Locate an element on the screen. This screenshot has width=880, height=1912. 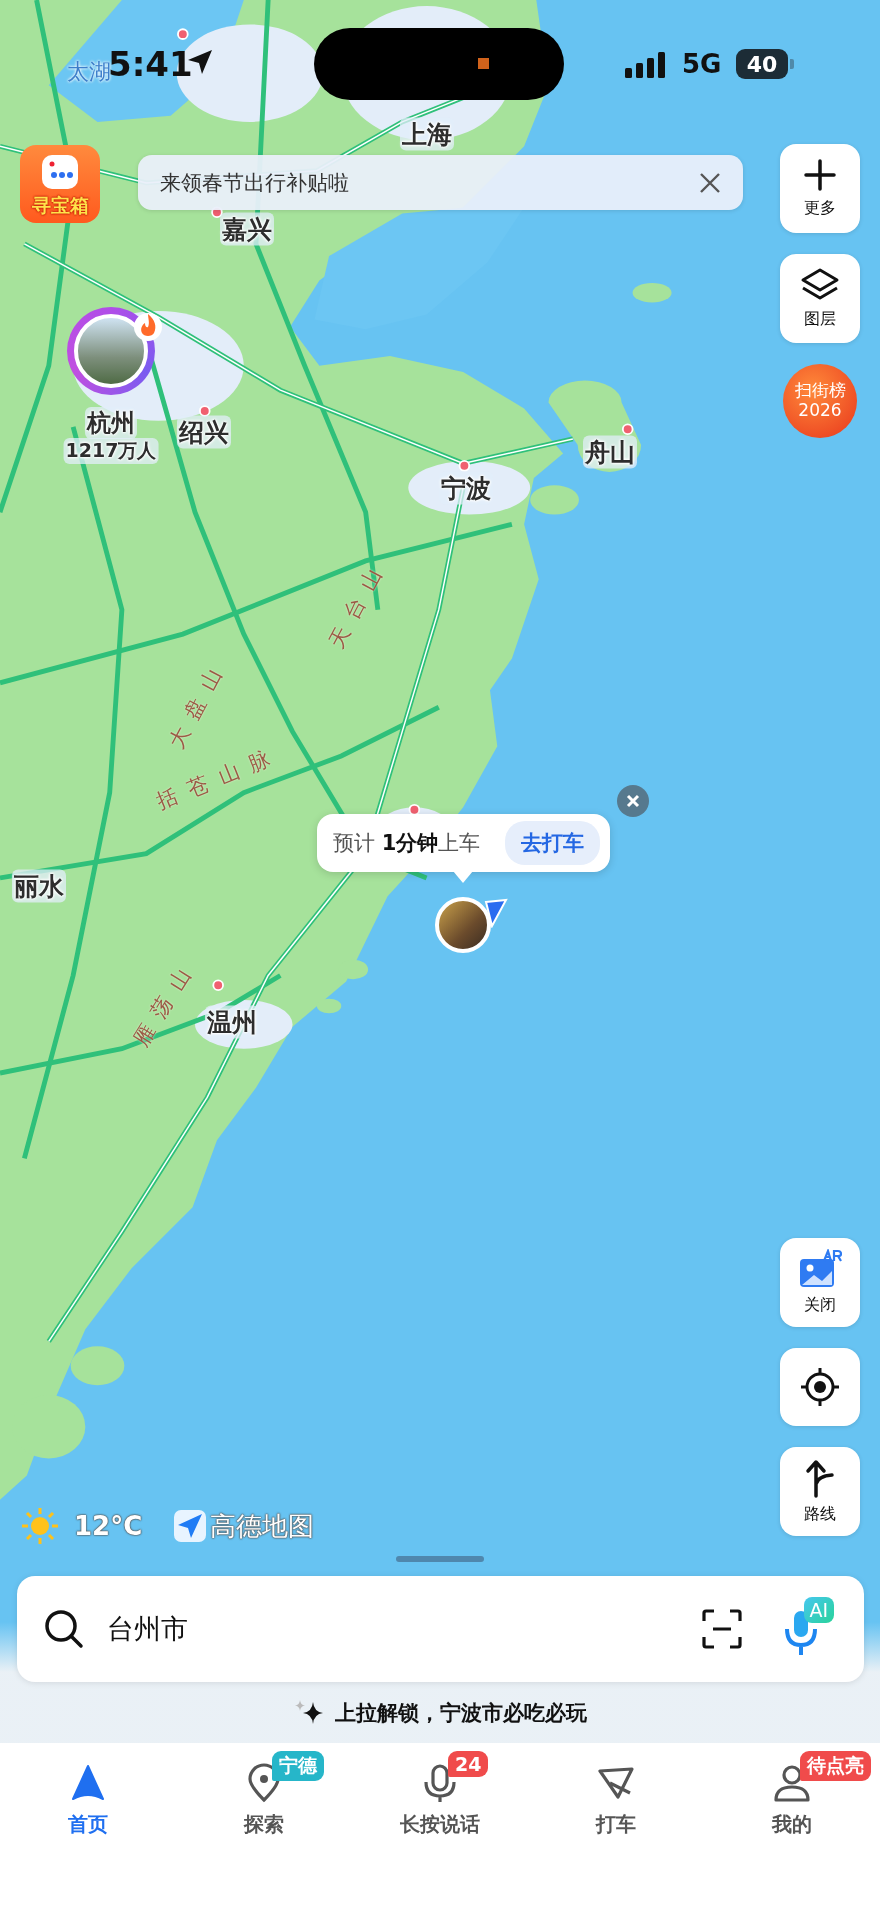
scan-icon is located at coordinates (721, 1629).